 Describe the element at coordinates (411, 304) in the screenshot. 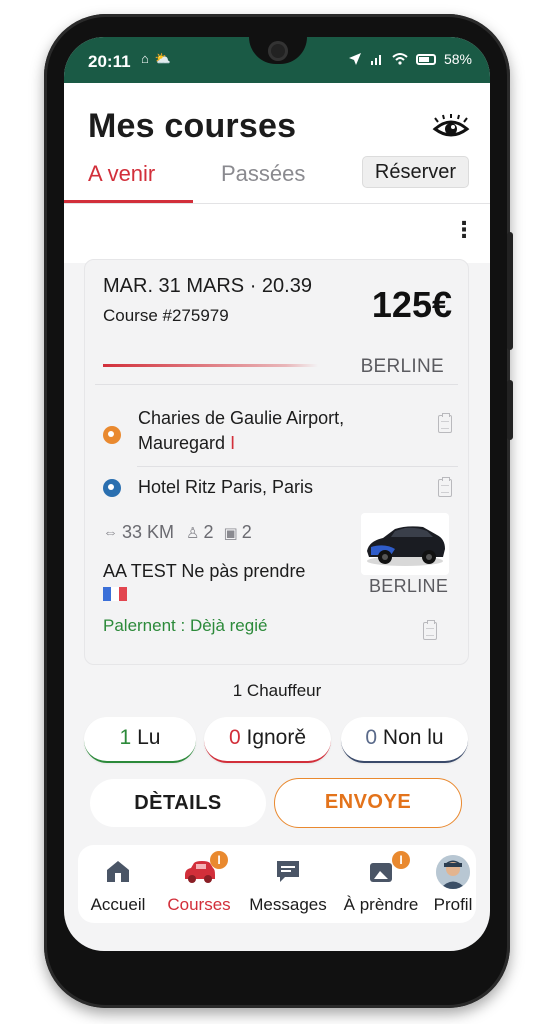

I see `ride-price: 125€` at that location.